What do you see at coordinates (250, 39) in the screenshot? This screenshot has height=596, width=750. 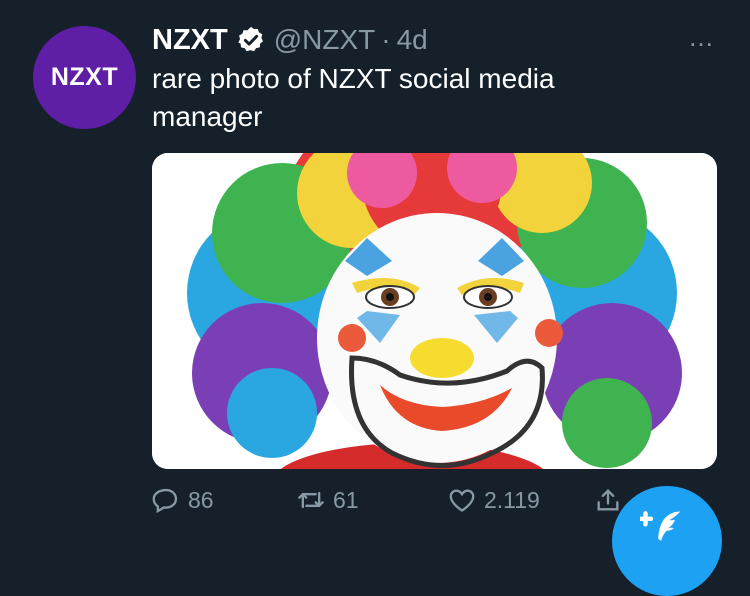 I see `verified-badge-icon` at bounding box center [250, 39].